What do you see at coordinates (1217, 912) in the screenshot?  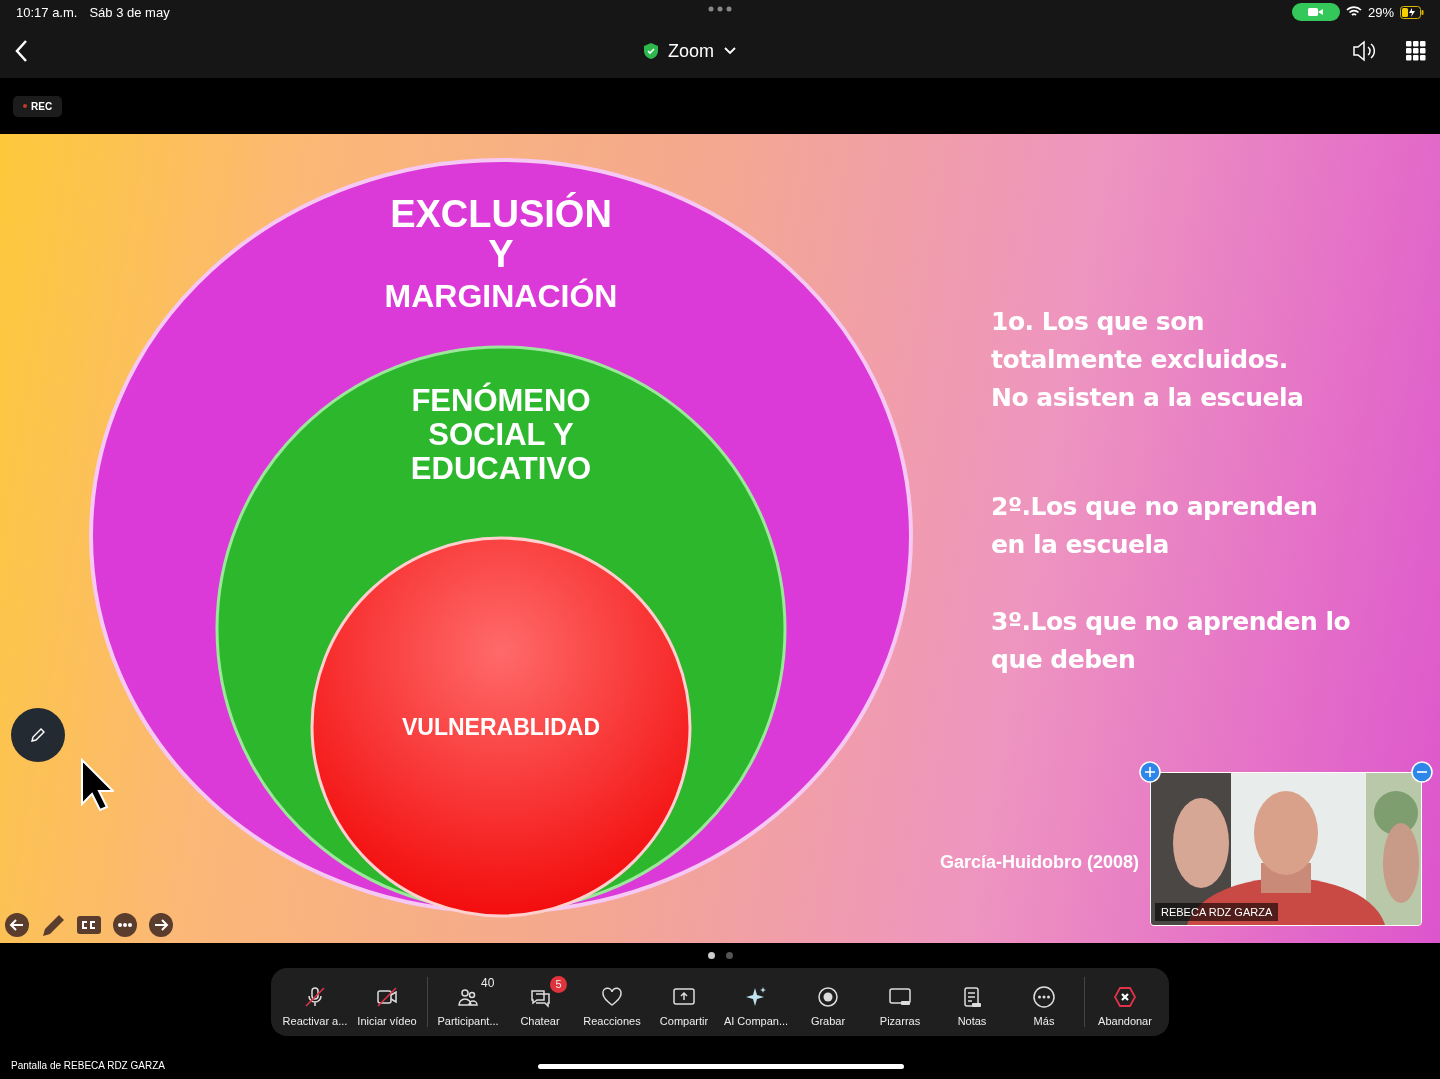 I see `participant-name: REBECA RDZ GARZA` at bounding box center [1217, 912].